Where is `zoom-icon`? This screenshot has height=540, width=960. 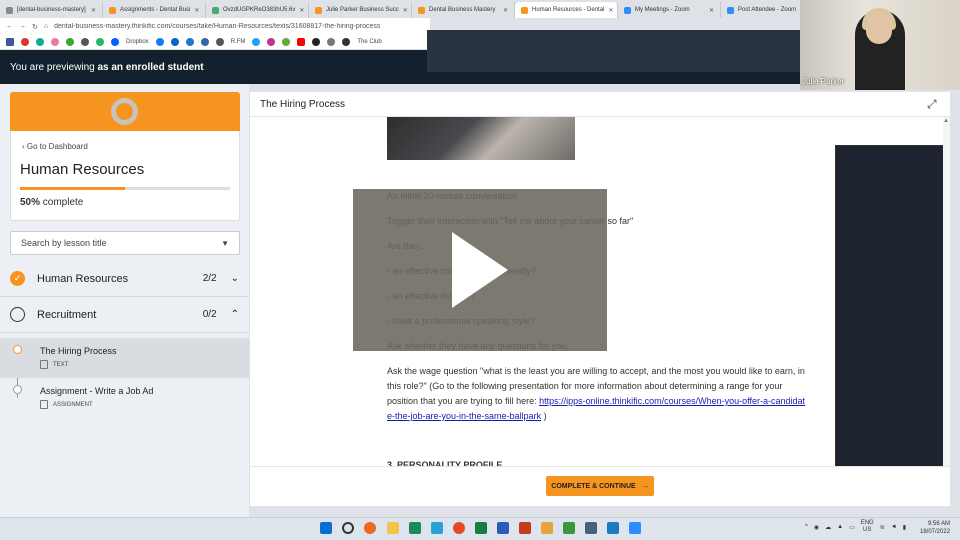
zoom-icon is located at coordinates (635, 528).